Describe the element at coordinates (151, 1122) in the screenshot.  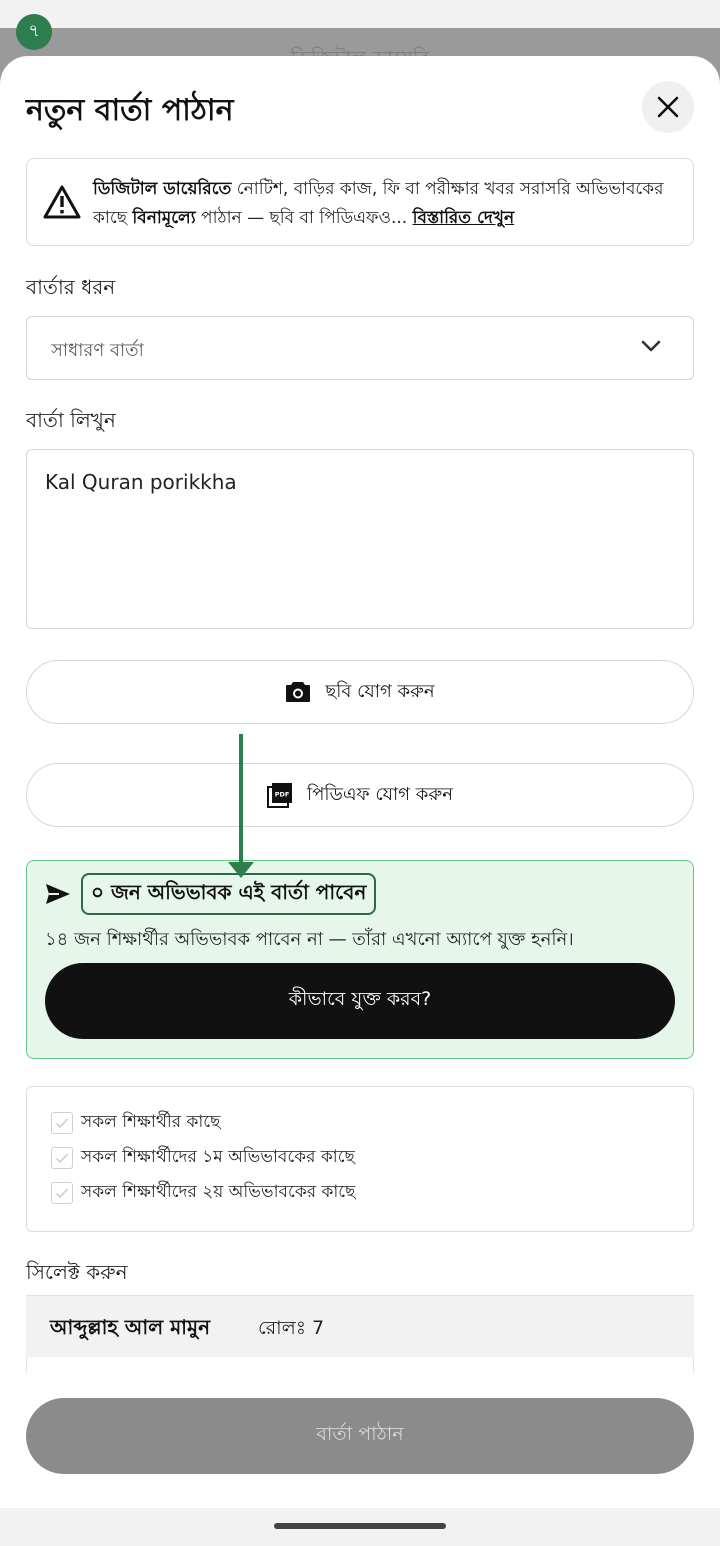
I see `audience-option-label: সকল শিক্ষার্থীর কাছে` at that location.